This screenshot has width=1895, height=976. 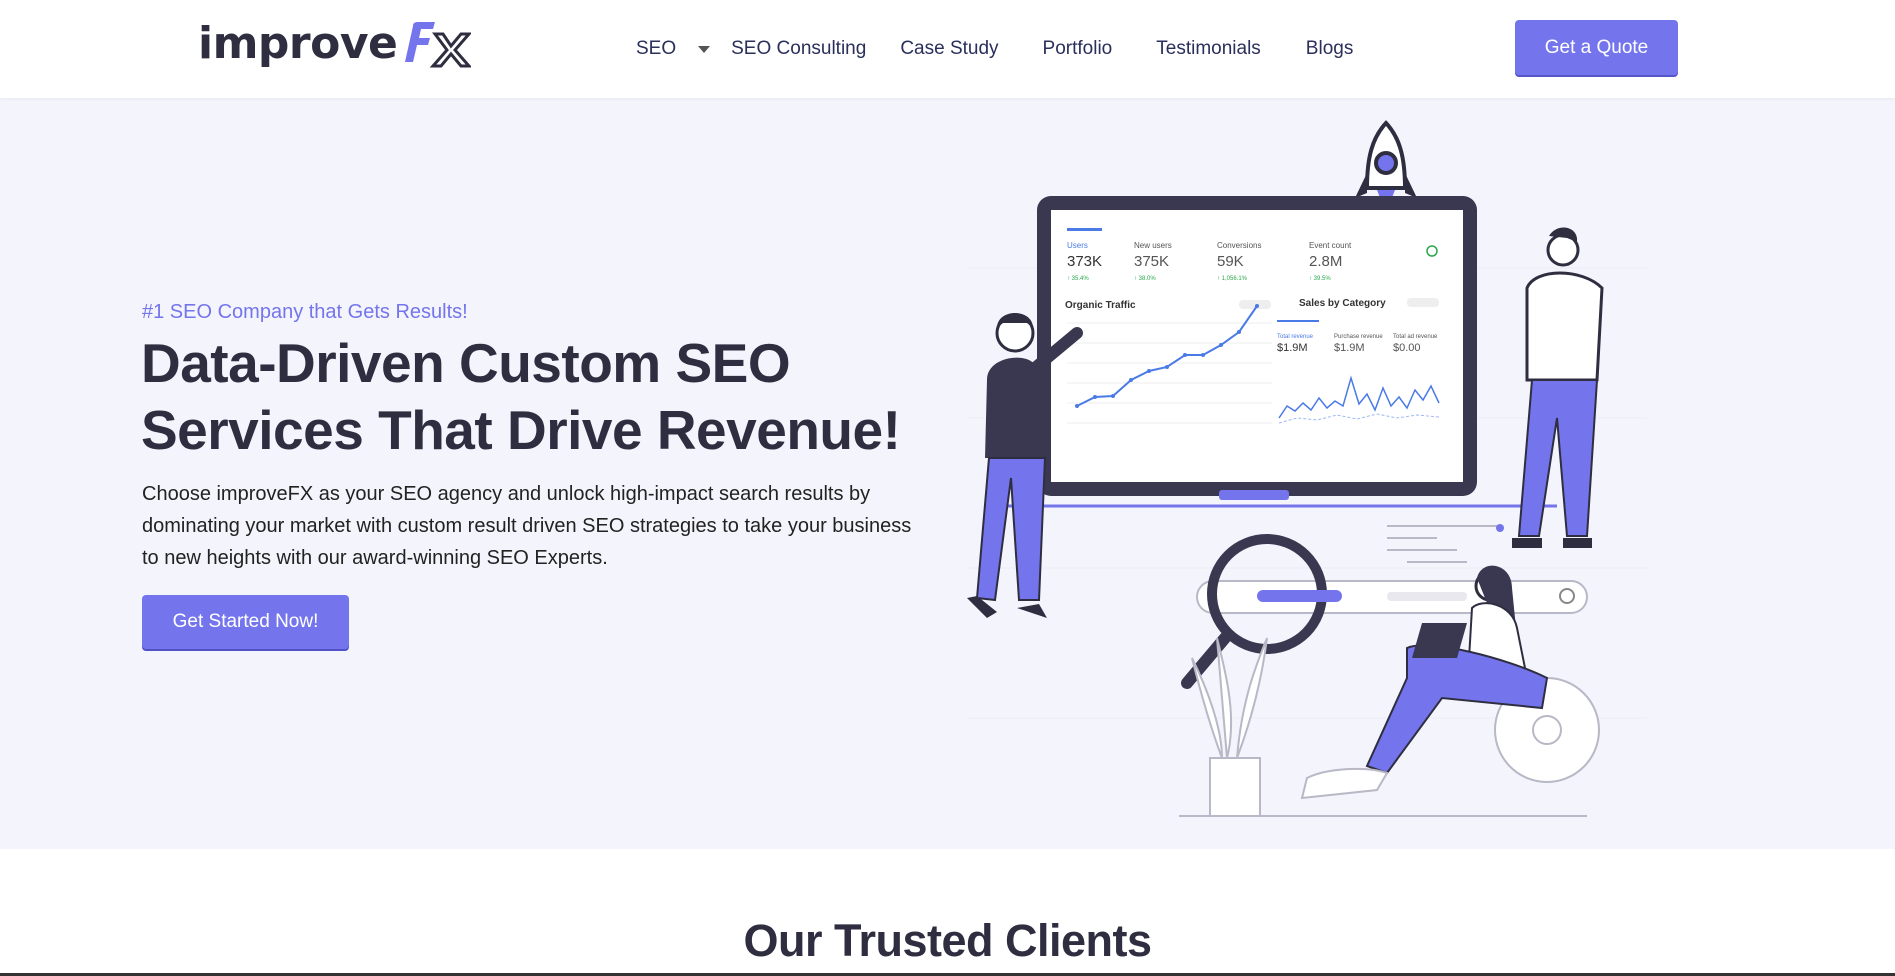 What do you see at coordinates (656, 49) in the screenshot?
I see `nav-item-seo-label: SEO` at bounding box center [656, 49].